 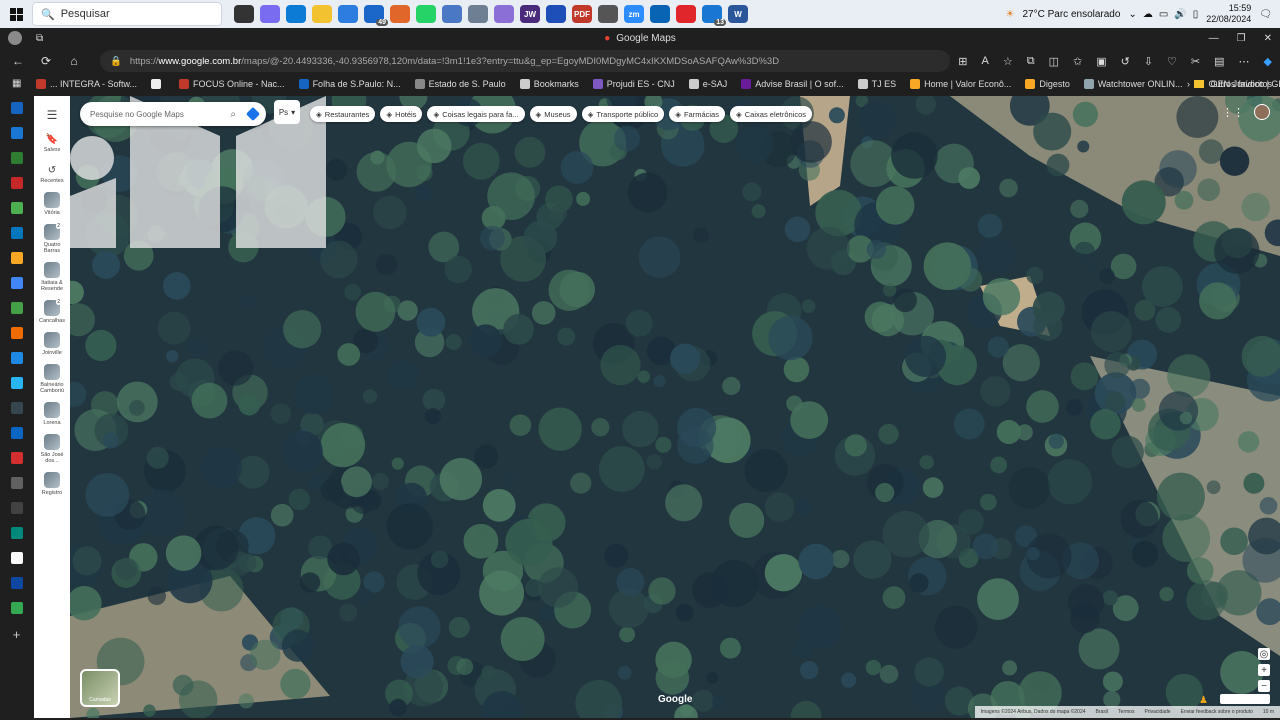 What do you see at coordinates (771, 114) in the screenshot?
I see `category-chip: ◈ Caixas eletrônicos` at bounding box center [771, 114].